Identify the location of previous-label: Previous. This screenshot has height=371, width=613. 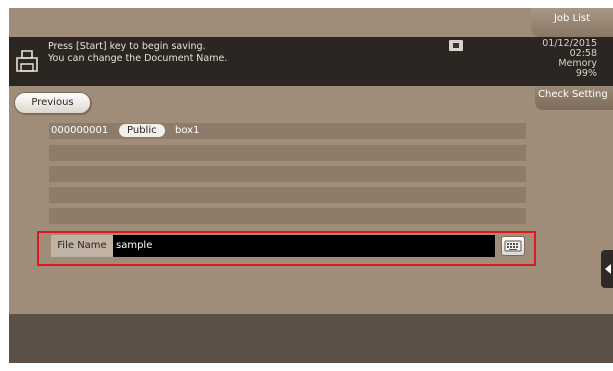
(52, 102).